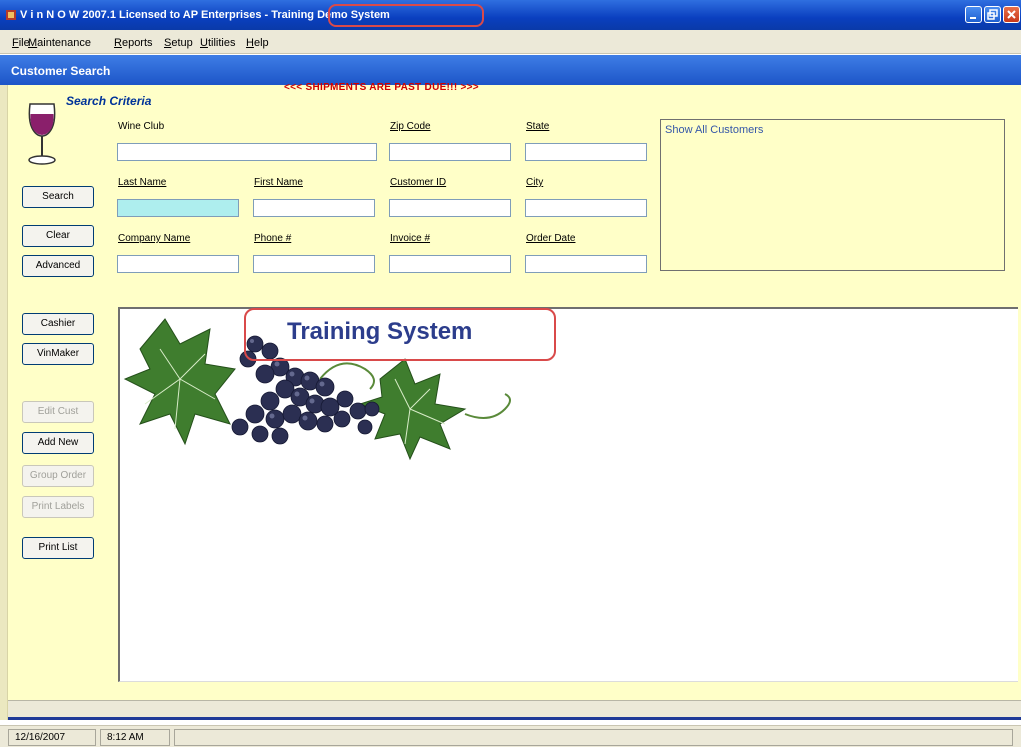  What do you see at coordinates (178, 43) in the screenshot?
I see `menu-setup: Setup` at bounding box center [178, 43].